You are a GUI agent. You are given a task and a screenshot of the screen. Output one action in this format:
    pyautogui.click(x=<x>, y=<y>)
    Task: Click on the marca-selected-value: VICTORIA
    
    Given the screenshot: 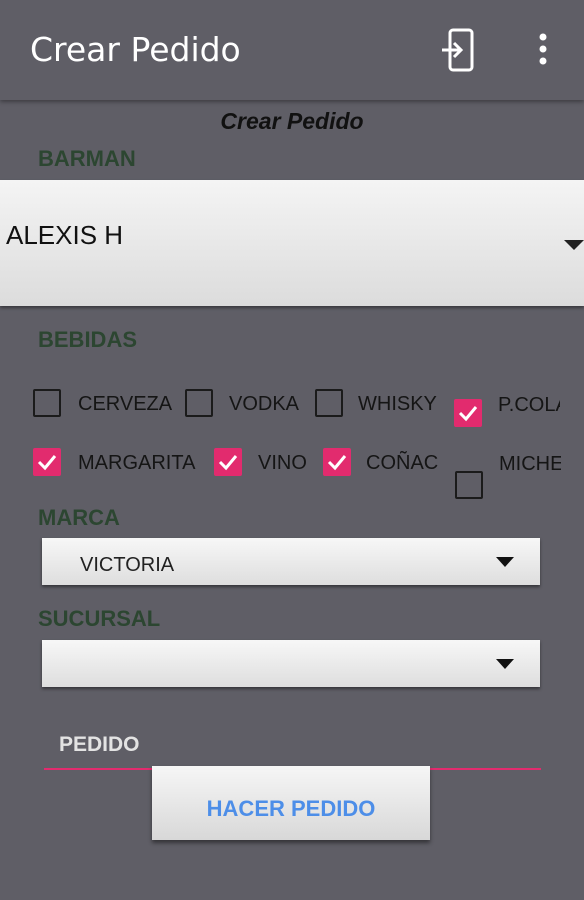 What is the action you would take?
    pyautogui.click(x=127, y=565)
    